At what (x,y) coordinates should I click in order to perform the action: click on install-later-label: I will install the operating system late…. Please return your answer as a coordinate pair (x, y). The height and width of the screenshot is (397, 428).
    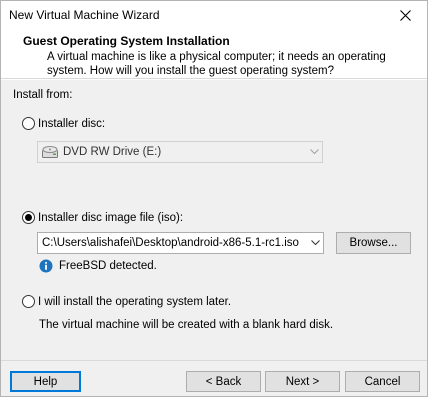
    Looking at the image, I should click on (135, 301).